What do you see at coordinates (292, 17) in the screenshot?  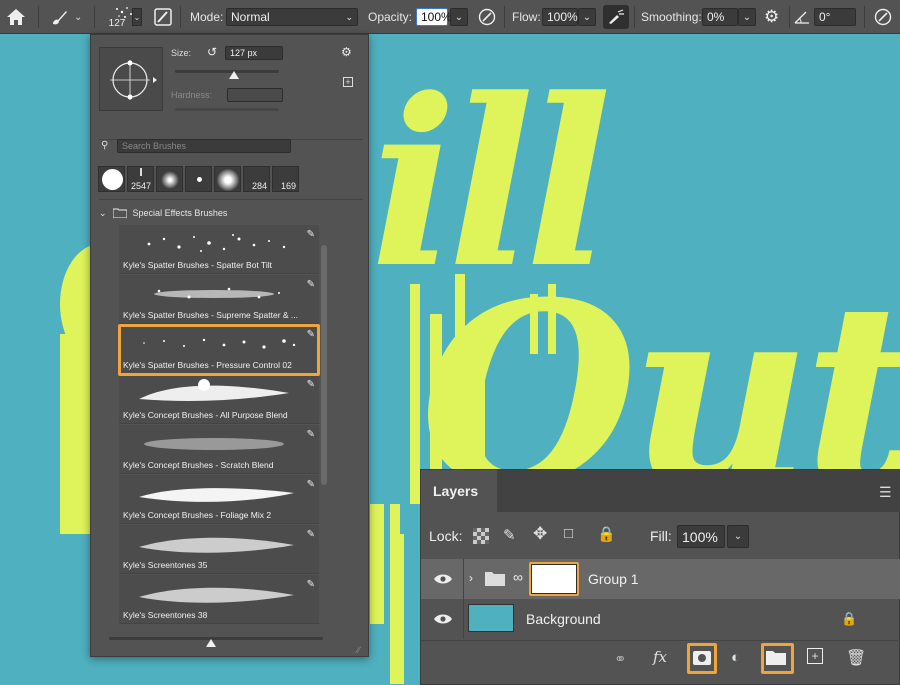 I see `mode-select: Normal ⌄` at bounding box center [292, 17].